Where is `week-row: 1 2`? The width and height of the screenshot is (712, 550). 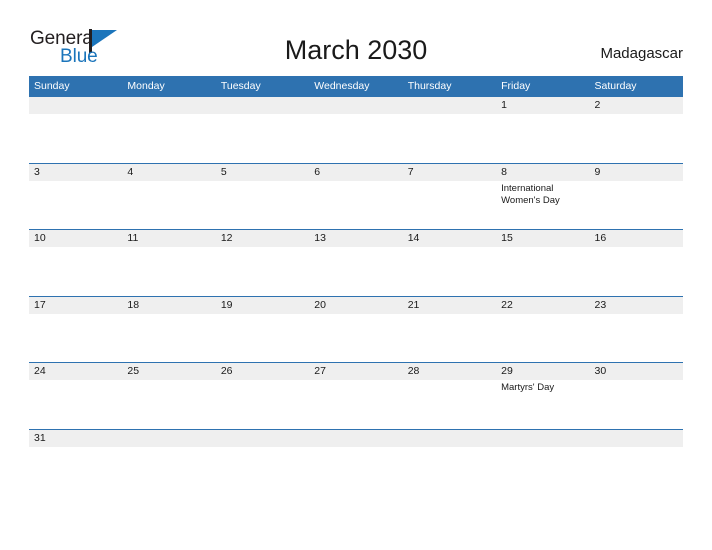 week-row: 1 2 is located at coordinates (356, 129).